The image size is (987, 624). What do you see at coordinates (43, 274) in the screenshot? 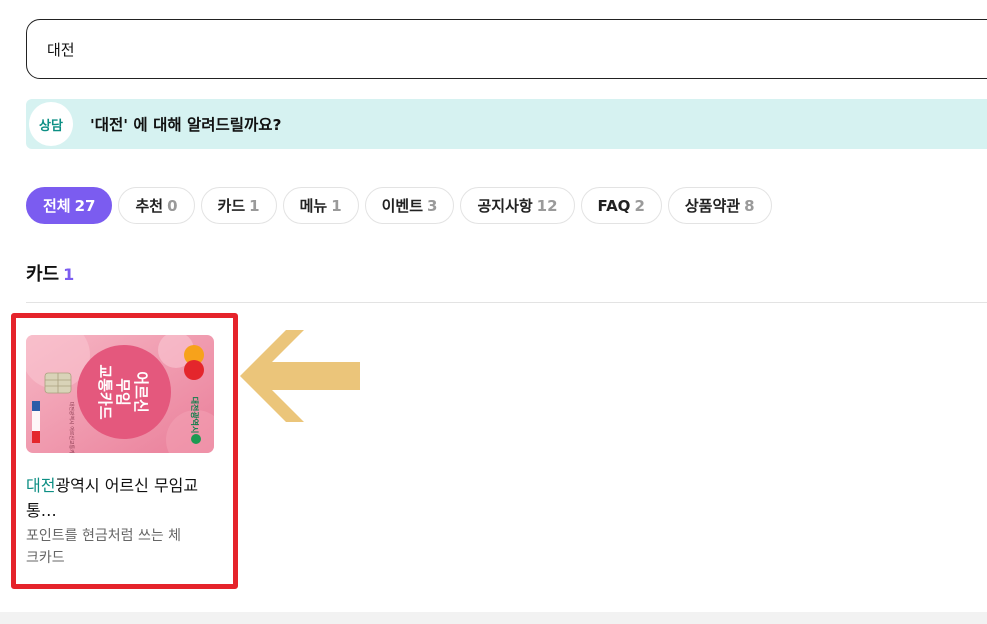
I see `section-title-label: 카드` at bounding box center [43, 274].